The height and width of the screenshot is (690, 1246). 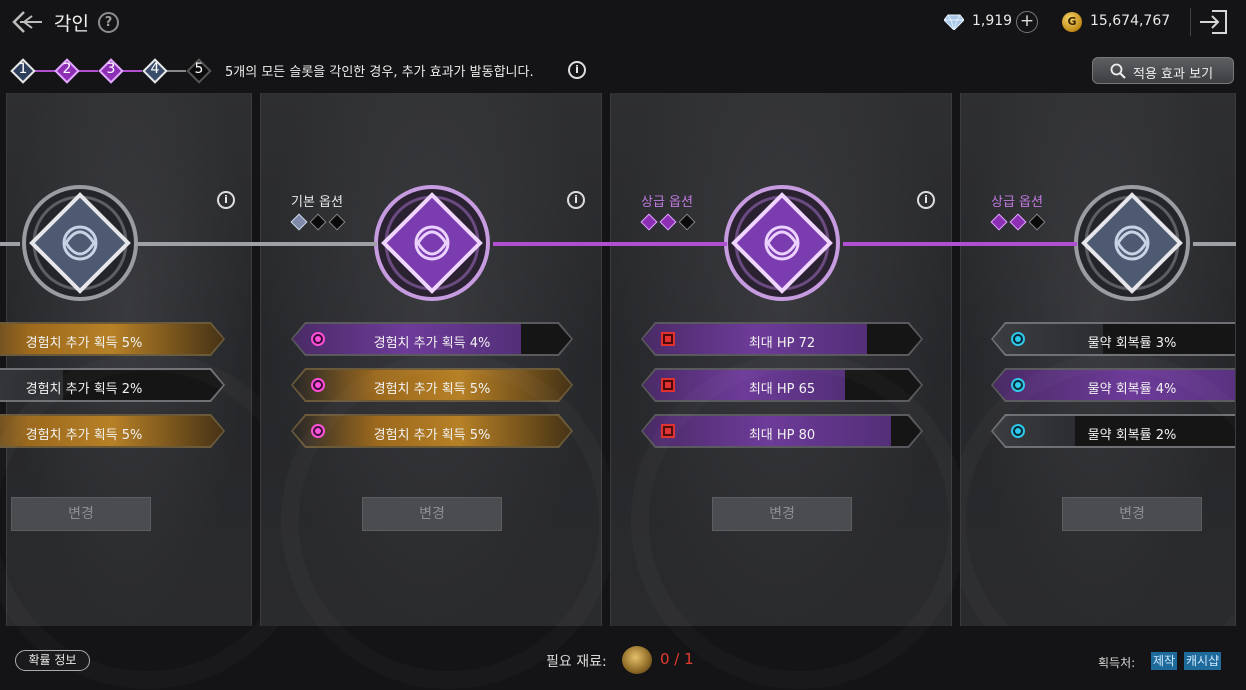 What do you see at coordinates (67, 71) in the screenshot?
I see `step-2: 2` at bounding box center [67, 71].